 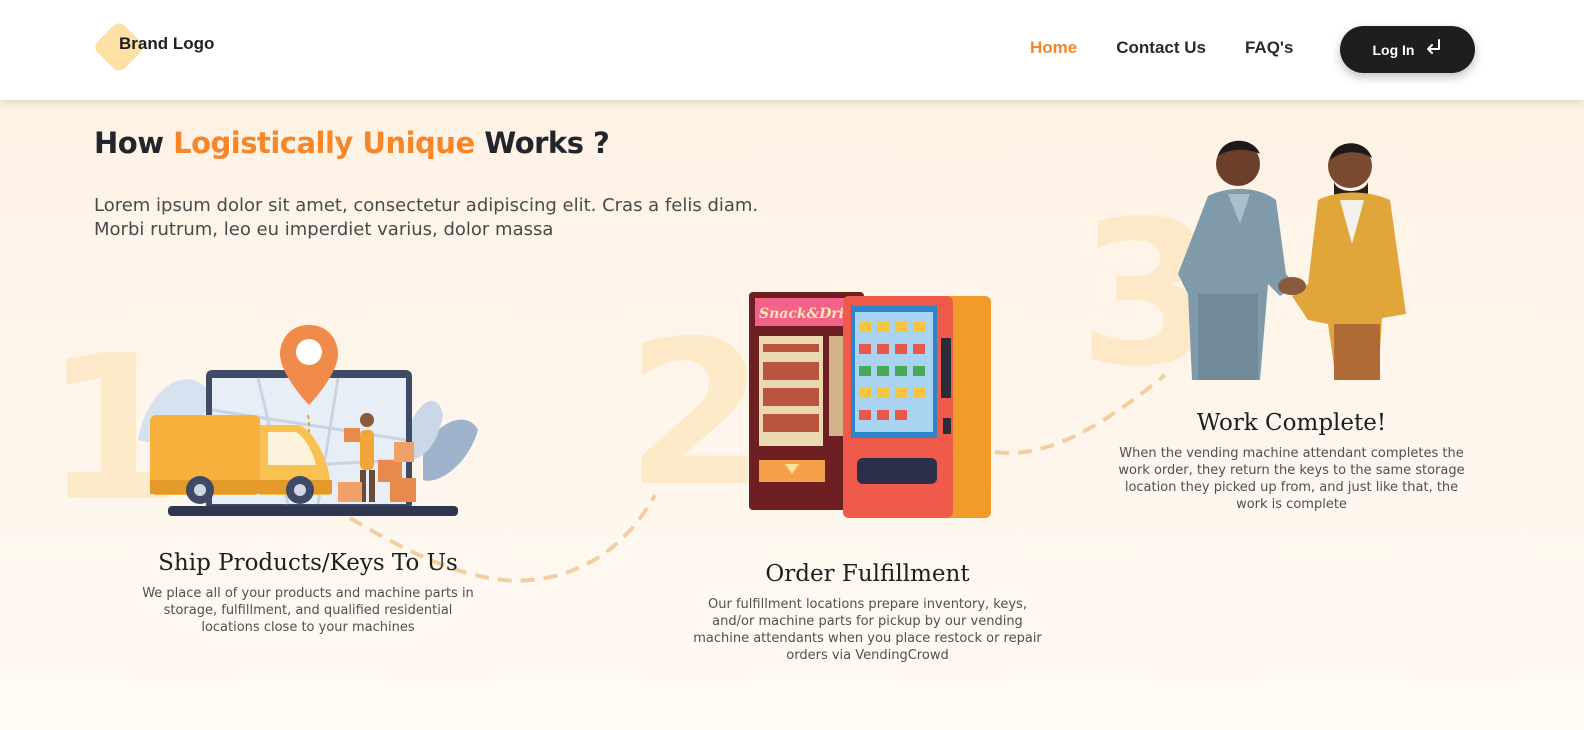 I want to click on delivery-truck-illustration, so click(x=308, y=420).